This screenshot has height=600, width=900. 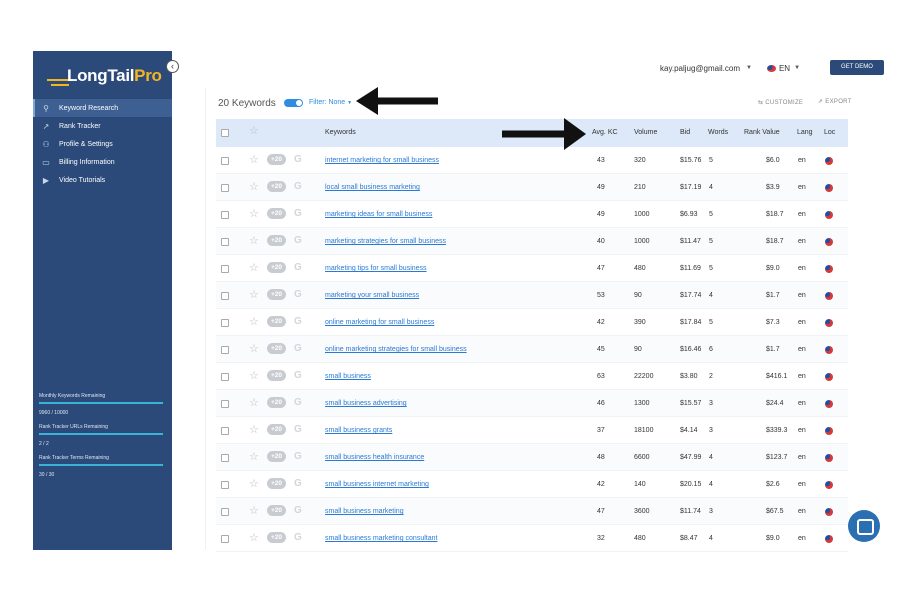 I want to click on sidebar-item-keyword-research: ⚲ Keyword Research, so click(x=102, y=108).